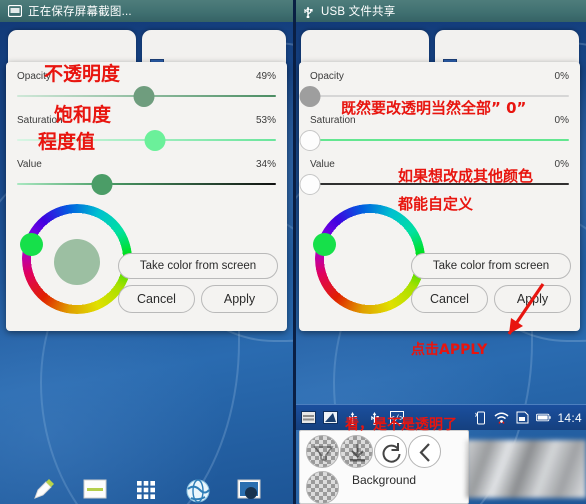 This screenshot has width=586, height=504. What do you see at coordinates (480, 418) in the screenshot?
I see `mobile-icon` at bounding box center [480, 418].